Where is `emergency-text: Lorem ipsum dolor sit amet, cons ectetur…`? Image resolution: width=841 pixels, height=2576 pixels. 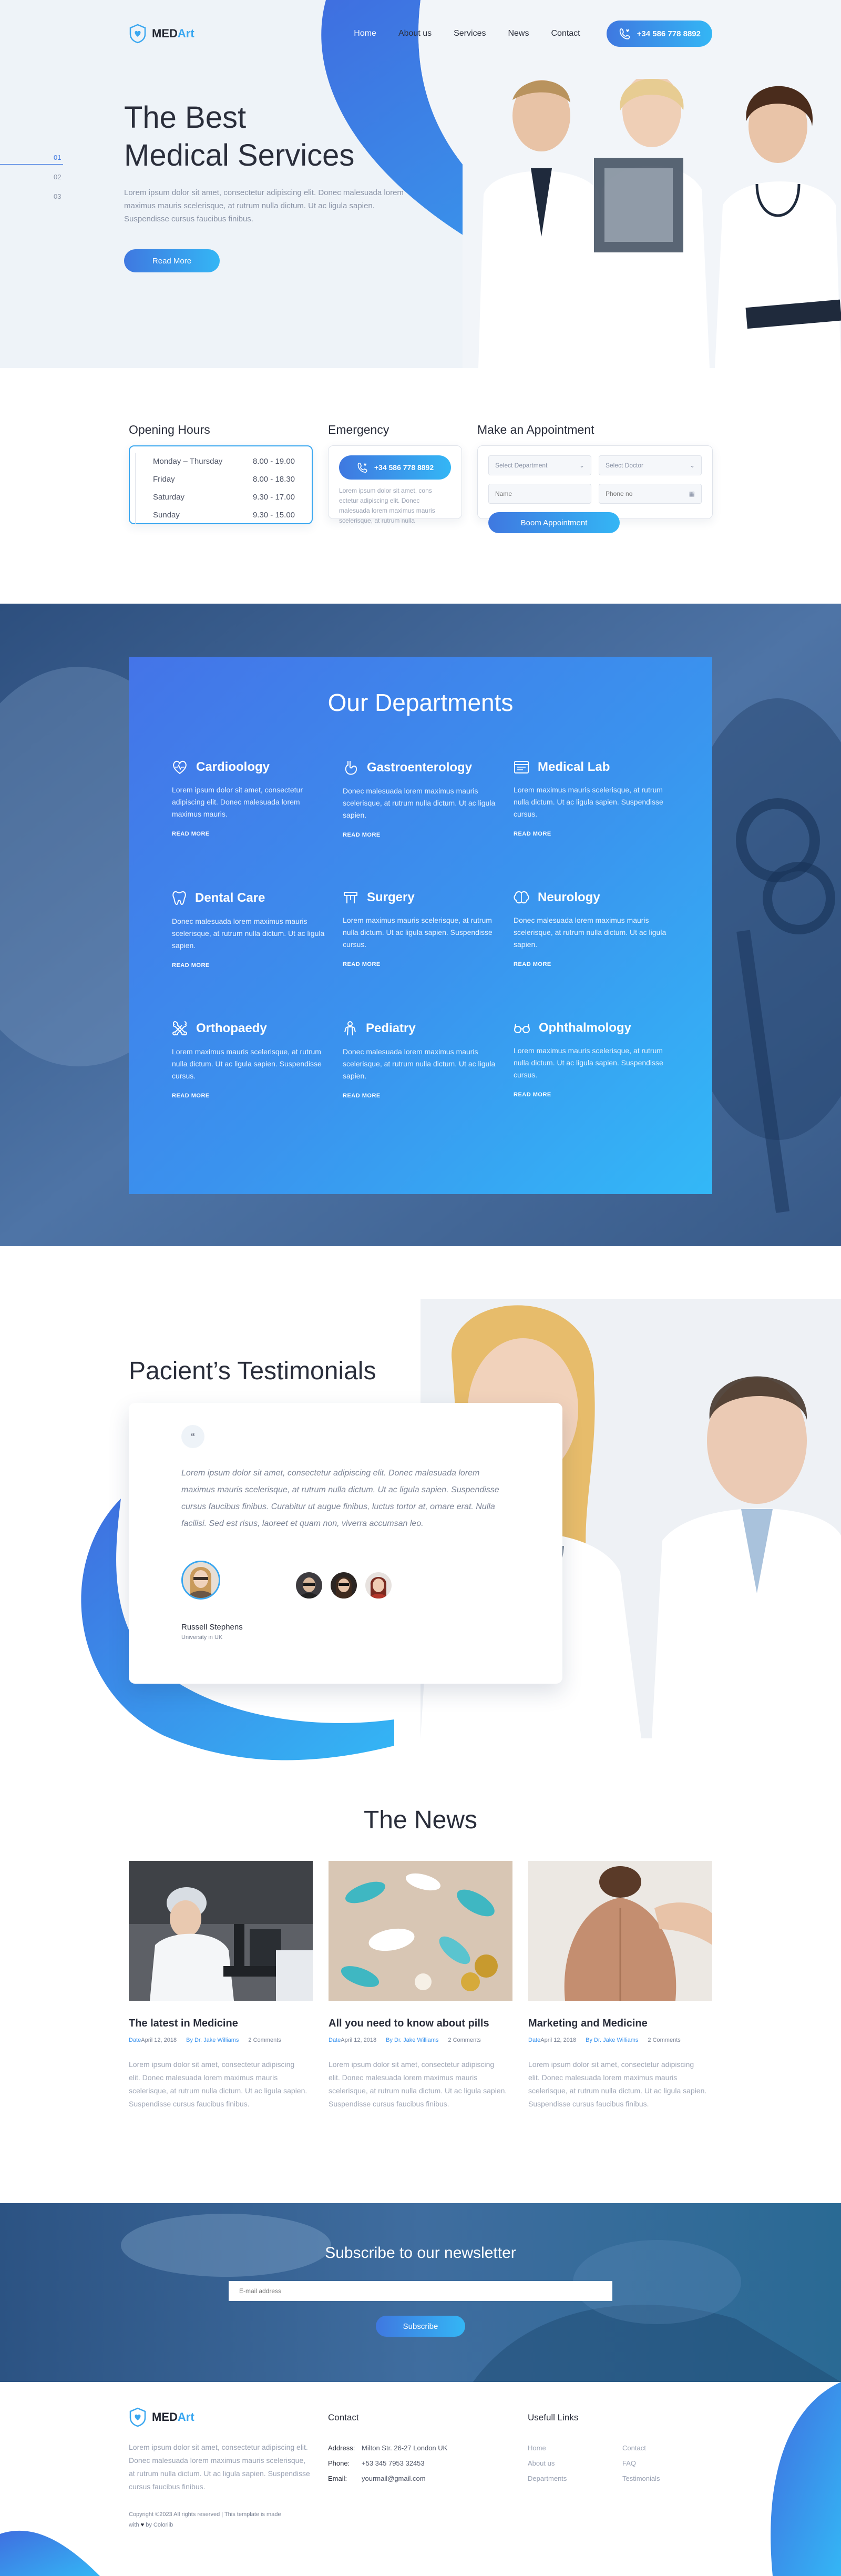 emergency-text: Lorem ipsum dolor sit amet, cons ectetur… is located at coordinates (387, 506).